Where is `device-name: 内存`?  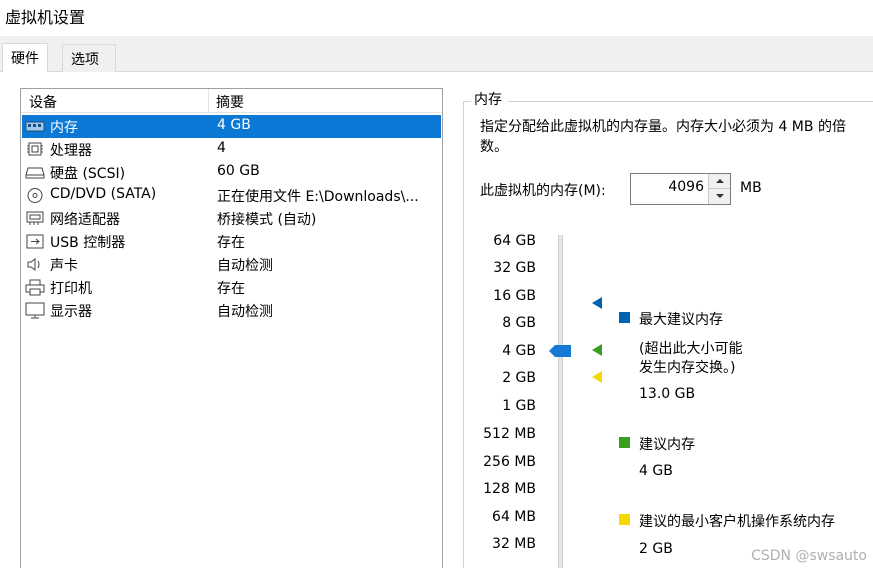
device-name: 内存 is located at coordinates (64, 128).